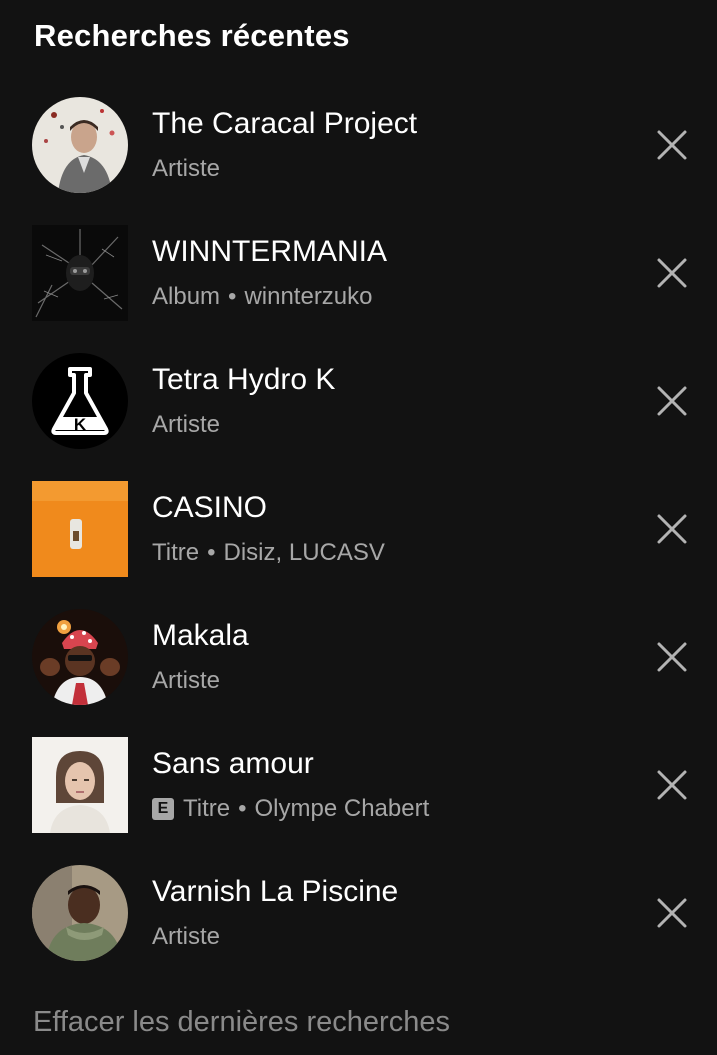 This screenshot has height=1055, width=717. What do you see at coordinates (80, 401) in the screenshot?
I see `artist-avatar: K` at bounding box center [80, 401].